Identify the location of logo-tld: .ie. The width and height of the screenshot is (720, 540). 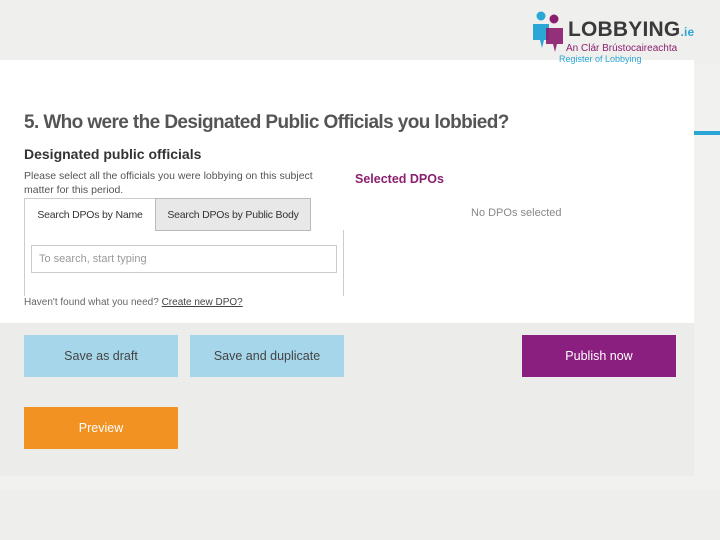
(687, 32).